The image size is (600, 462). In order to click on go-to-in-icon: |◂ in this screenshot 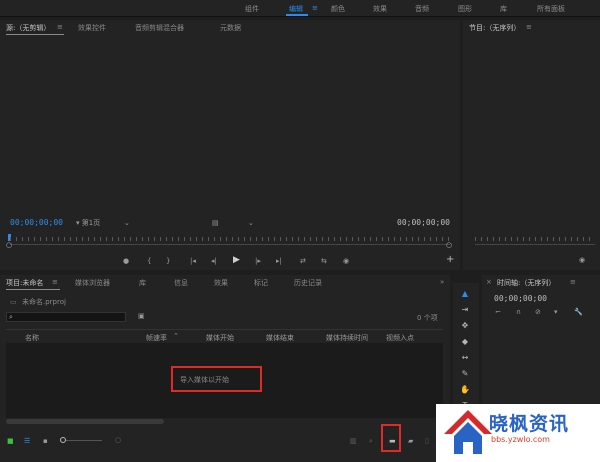, I will do `click(193, 261)`.